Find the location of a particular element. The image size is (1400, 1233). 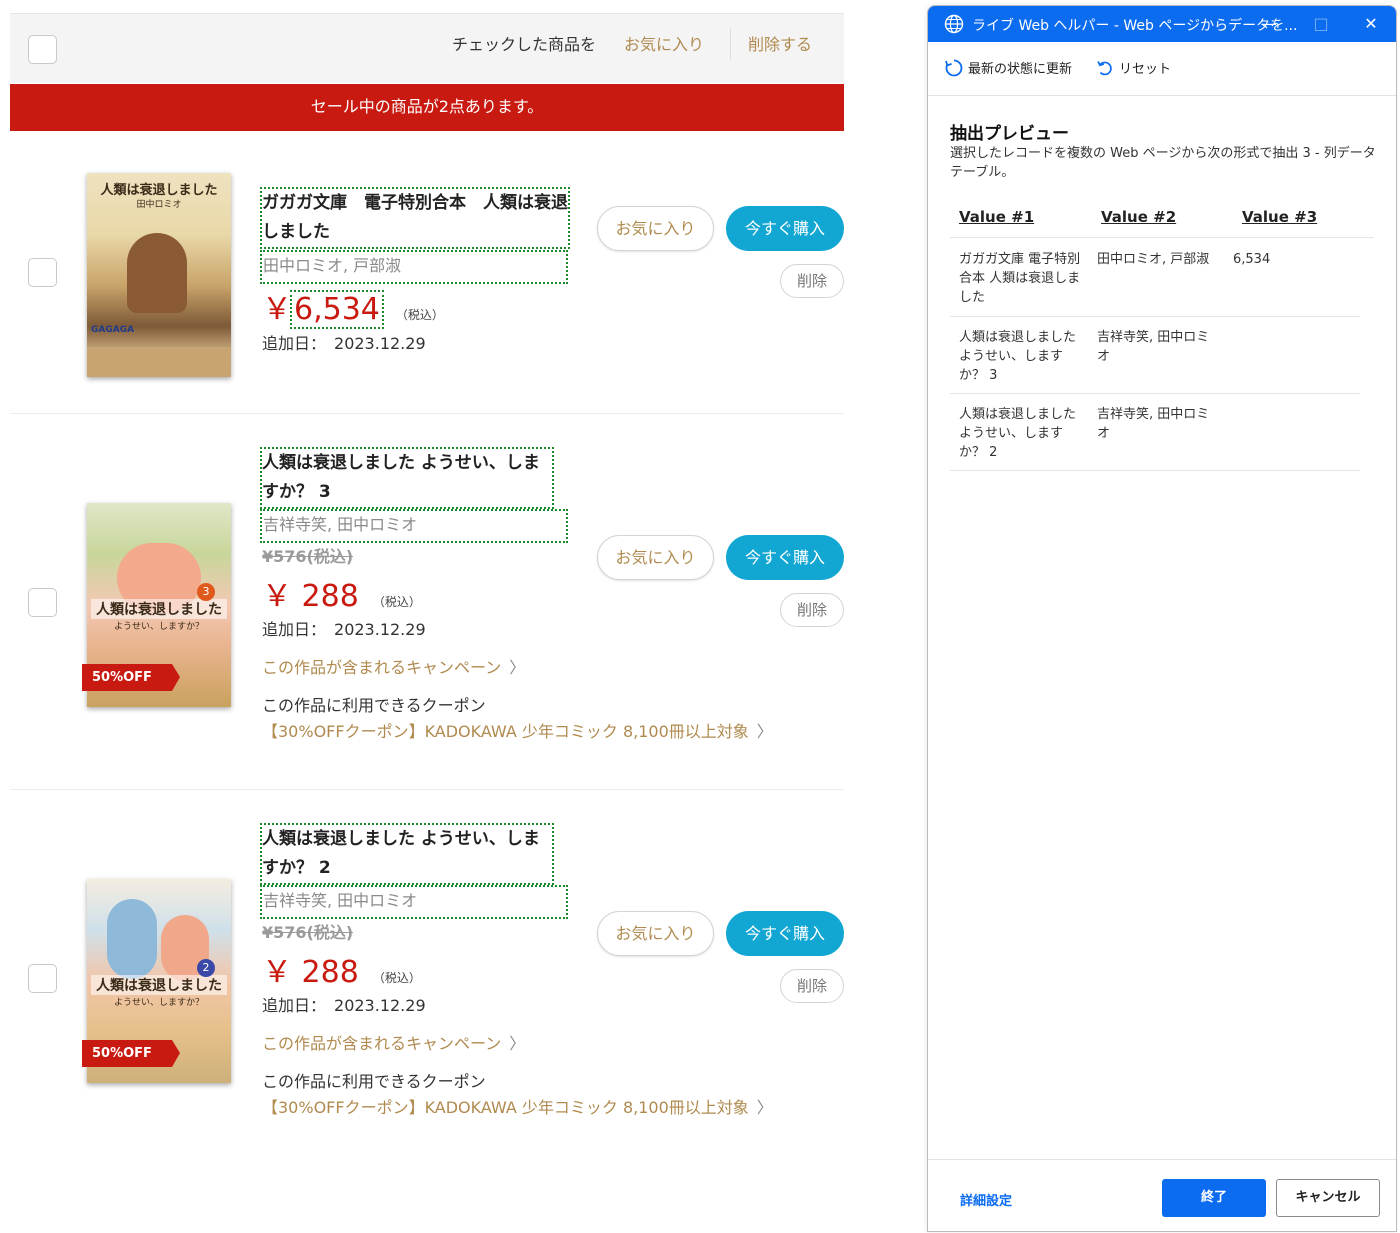

table-cell: 人類は衰退しました ようせい、しますか？ 2 is located at coordinates (1018, 433).